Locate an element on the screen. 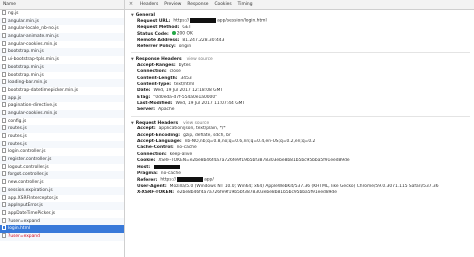 This screenshot has width=474, height=257. header-key: Cookie: is located at coordinates (146, 161).